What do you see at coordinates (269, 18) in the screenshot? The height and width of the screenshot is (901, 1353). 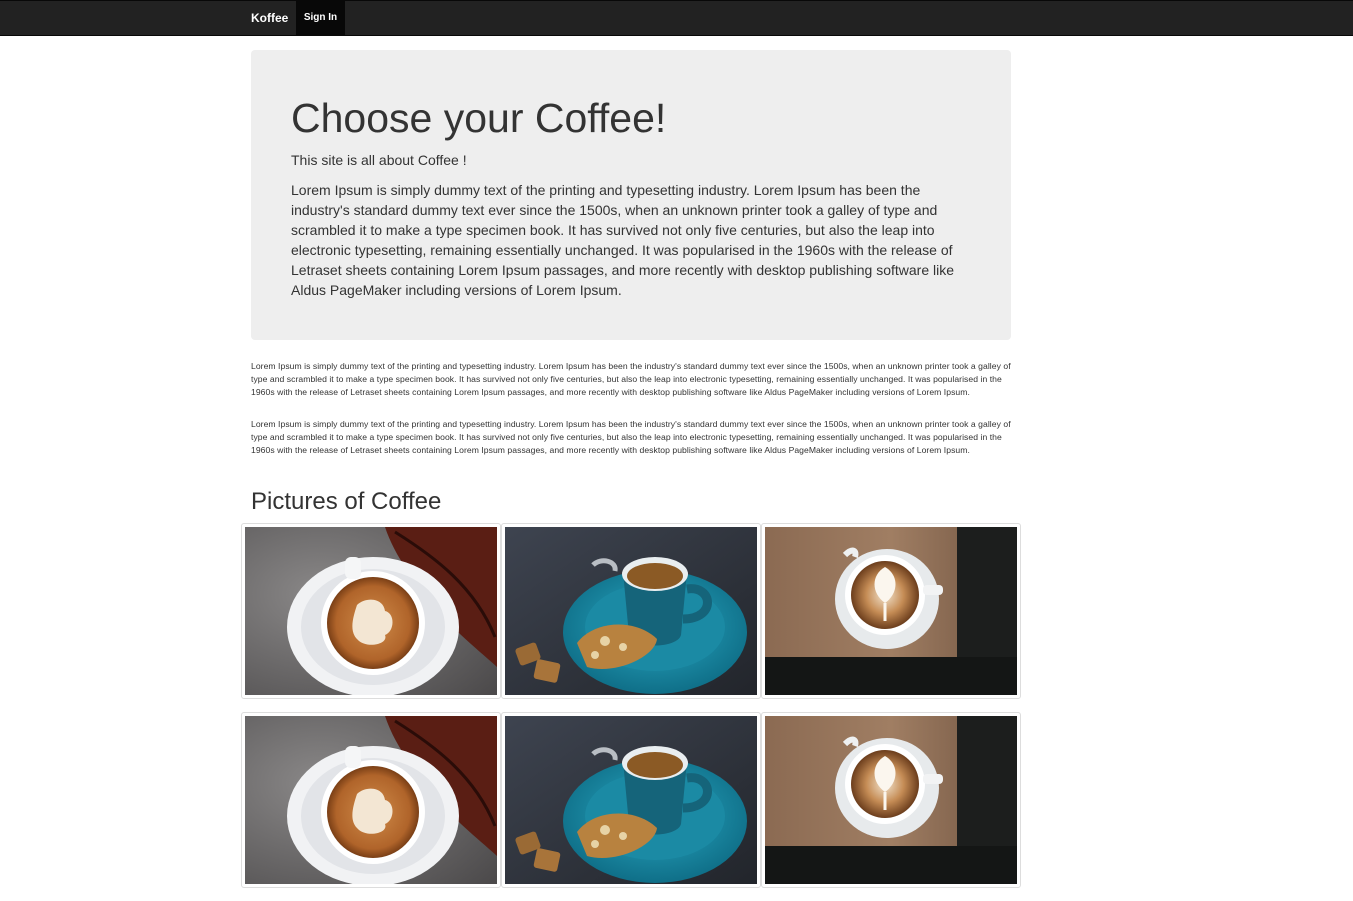 I see `brand-link: Koffee` at bounding box center [269, 18].